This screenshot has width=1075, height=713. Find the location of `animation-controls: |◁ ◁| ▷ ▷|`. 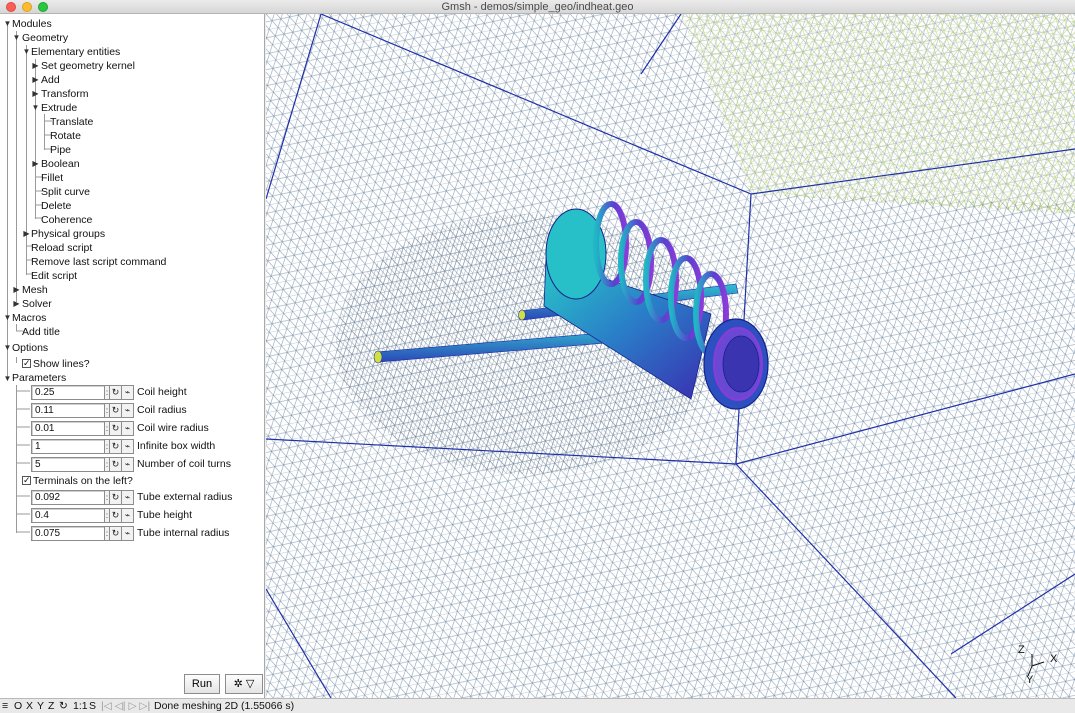

animation-controls: |◁ ◁| ▷ ▷| is located at coordinates (125, 706).